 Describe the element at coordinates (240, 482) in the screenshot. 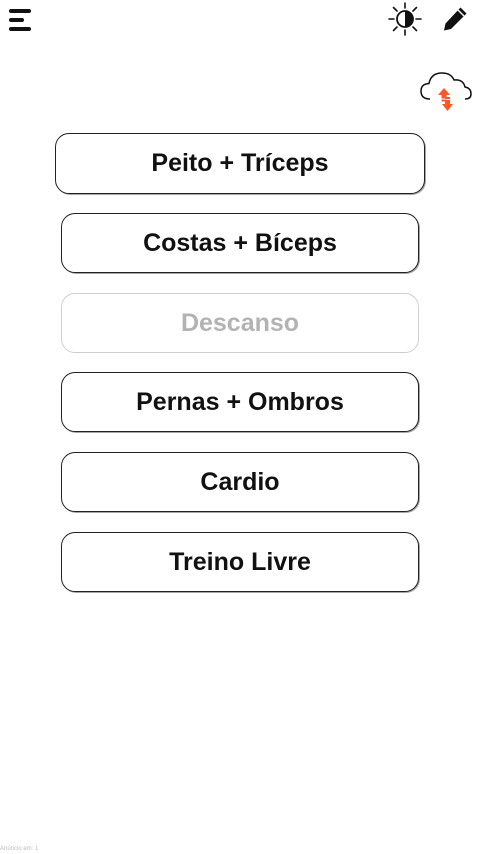

I see `workout-button-cardio: Cardio` at that location.